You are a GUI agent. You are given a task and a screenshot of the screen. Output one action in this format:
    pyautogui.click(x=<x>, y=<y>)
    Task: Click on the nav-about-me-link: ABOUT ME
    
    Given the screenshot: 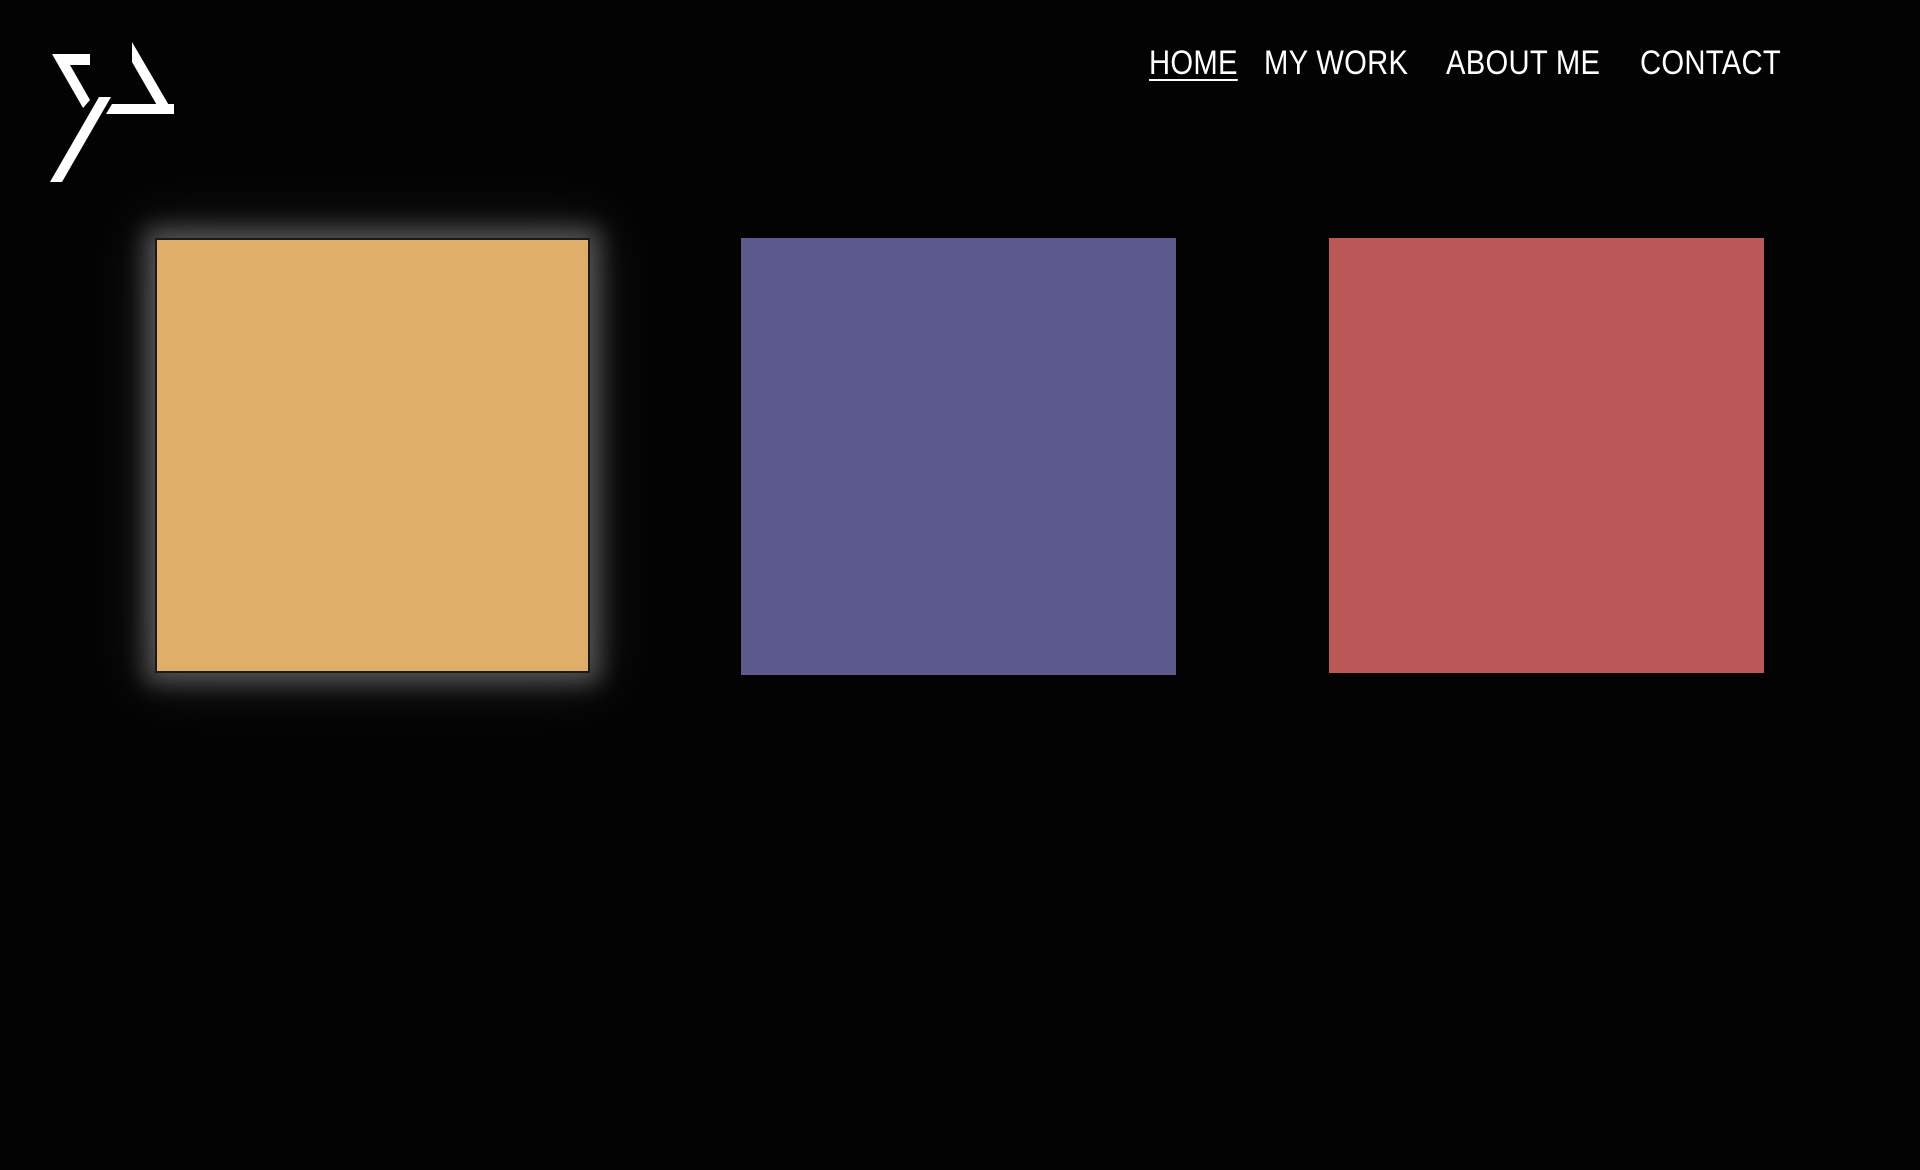 What is the action you would take?
    pyautogui.click(x=1523, y=63)
    